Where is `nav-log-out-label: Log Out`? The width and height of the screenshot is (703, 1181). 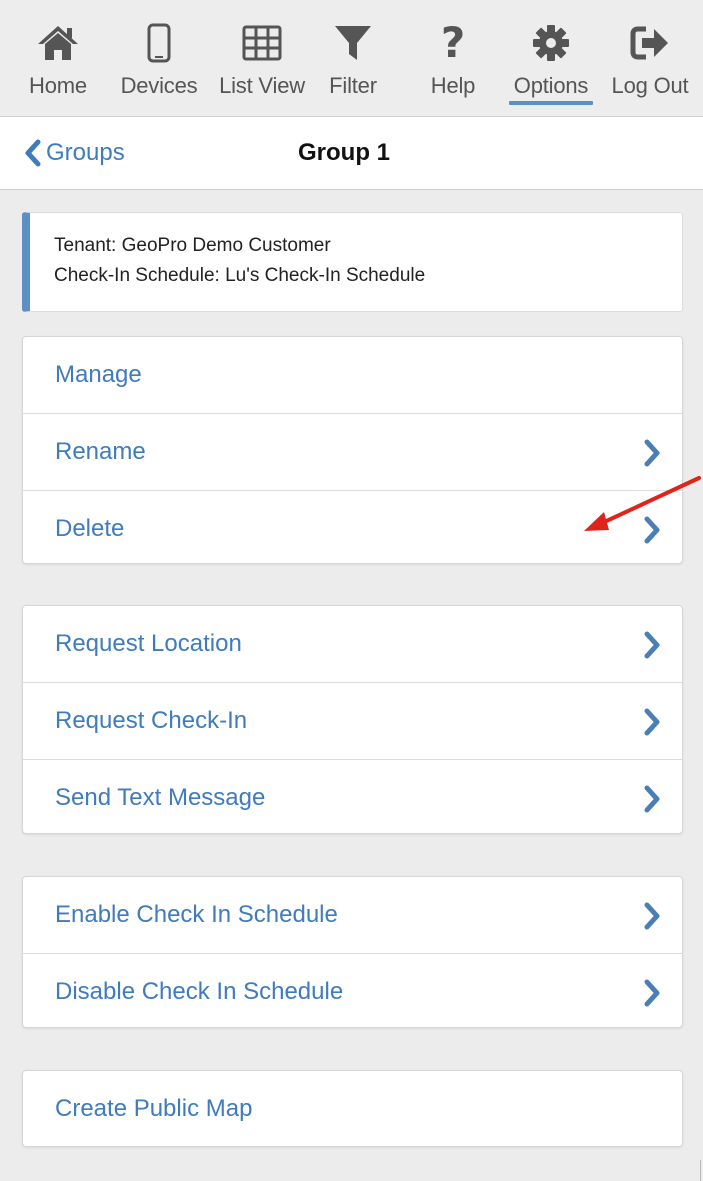 nav-log-out-label: Log Out is located at coordinates (650, 85).